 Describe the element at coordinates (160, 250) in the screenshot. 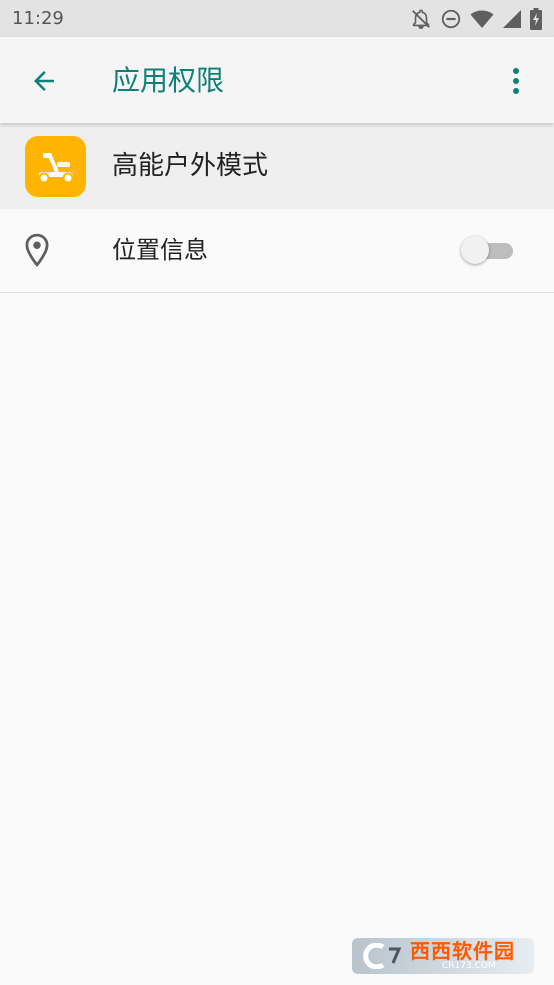

I see `permission-label: 位置信息` at that location.